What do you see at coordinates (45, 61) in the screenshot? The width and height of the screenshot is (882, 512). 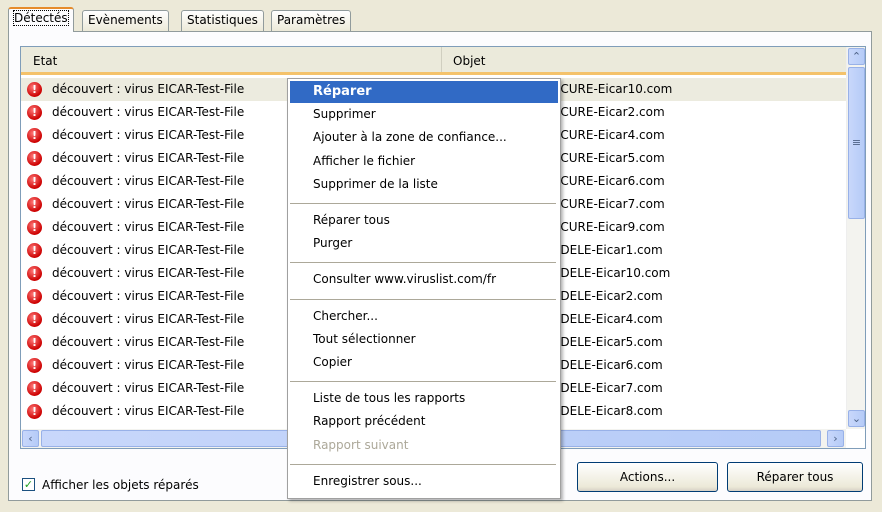 I see `column-header-etat: Etat` at bounding box center [45, 61].